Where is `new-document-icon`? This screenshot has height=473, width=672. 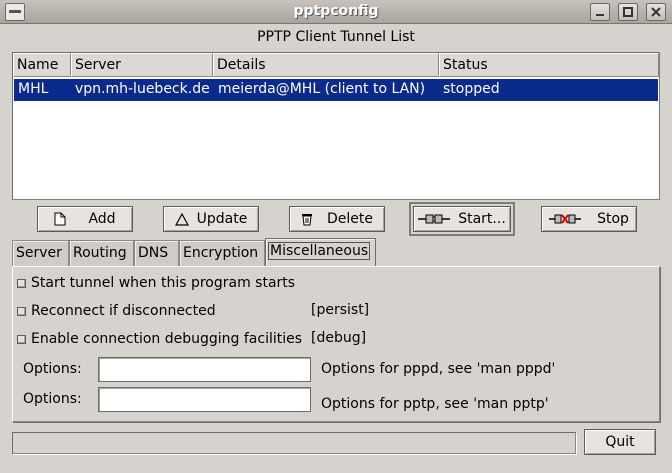 new-document-icon is located at coordinates (60, 219).